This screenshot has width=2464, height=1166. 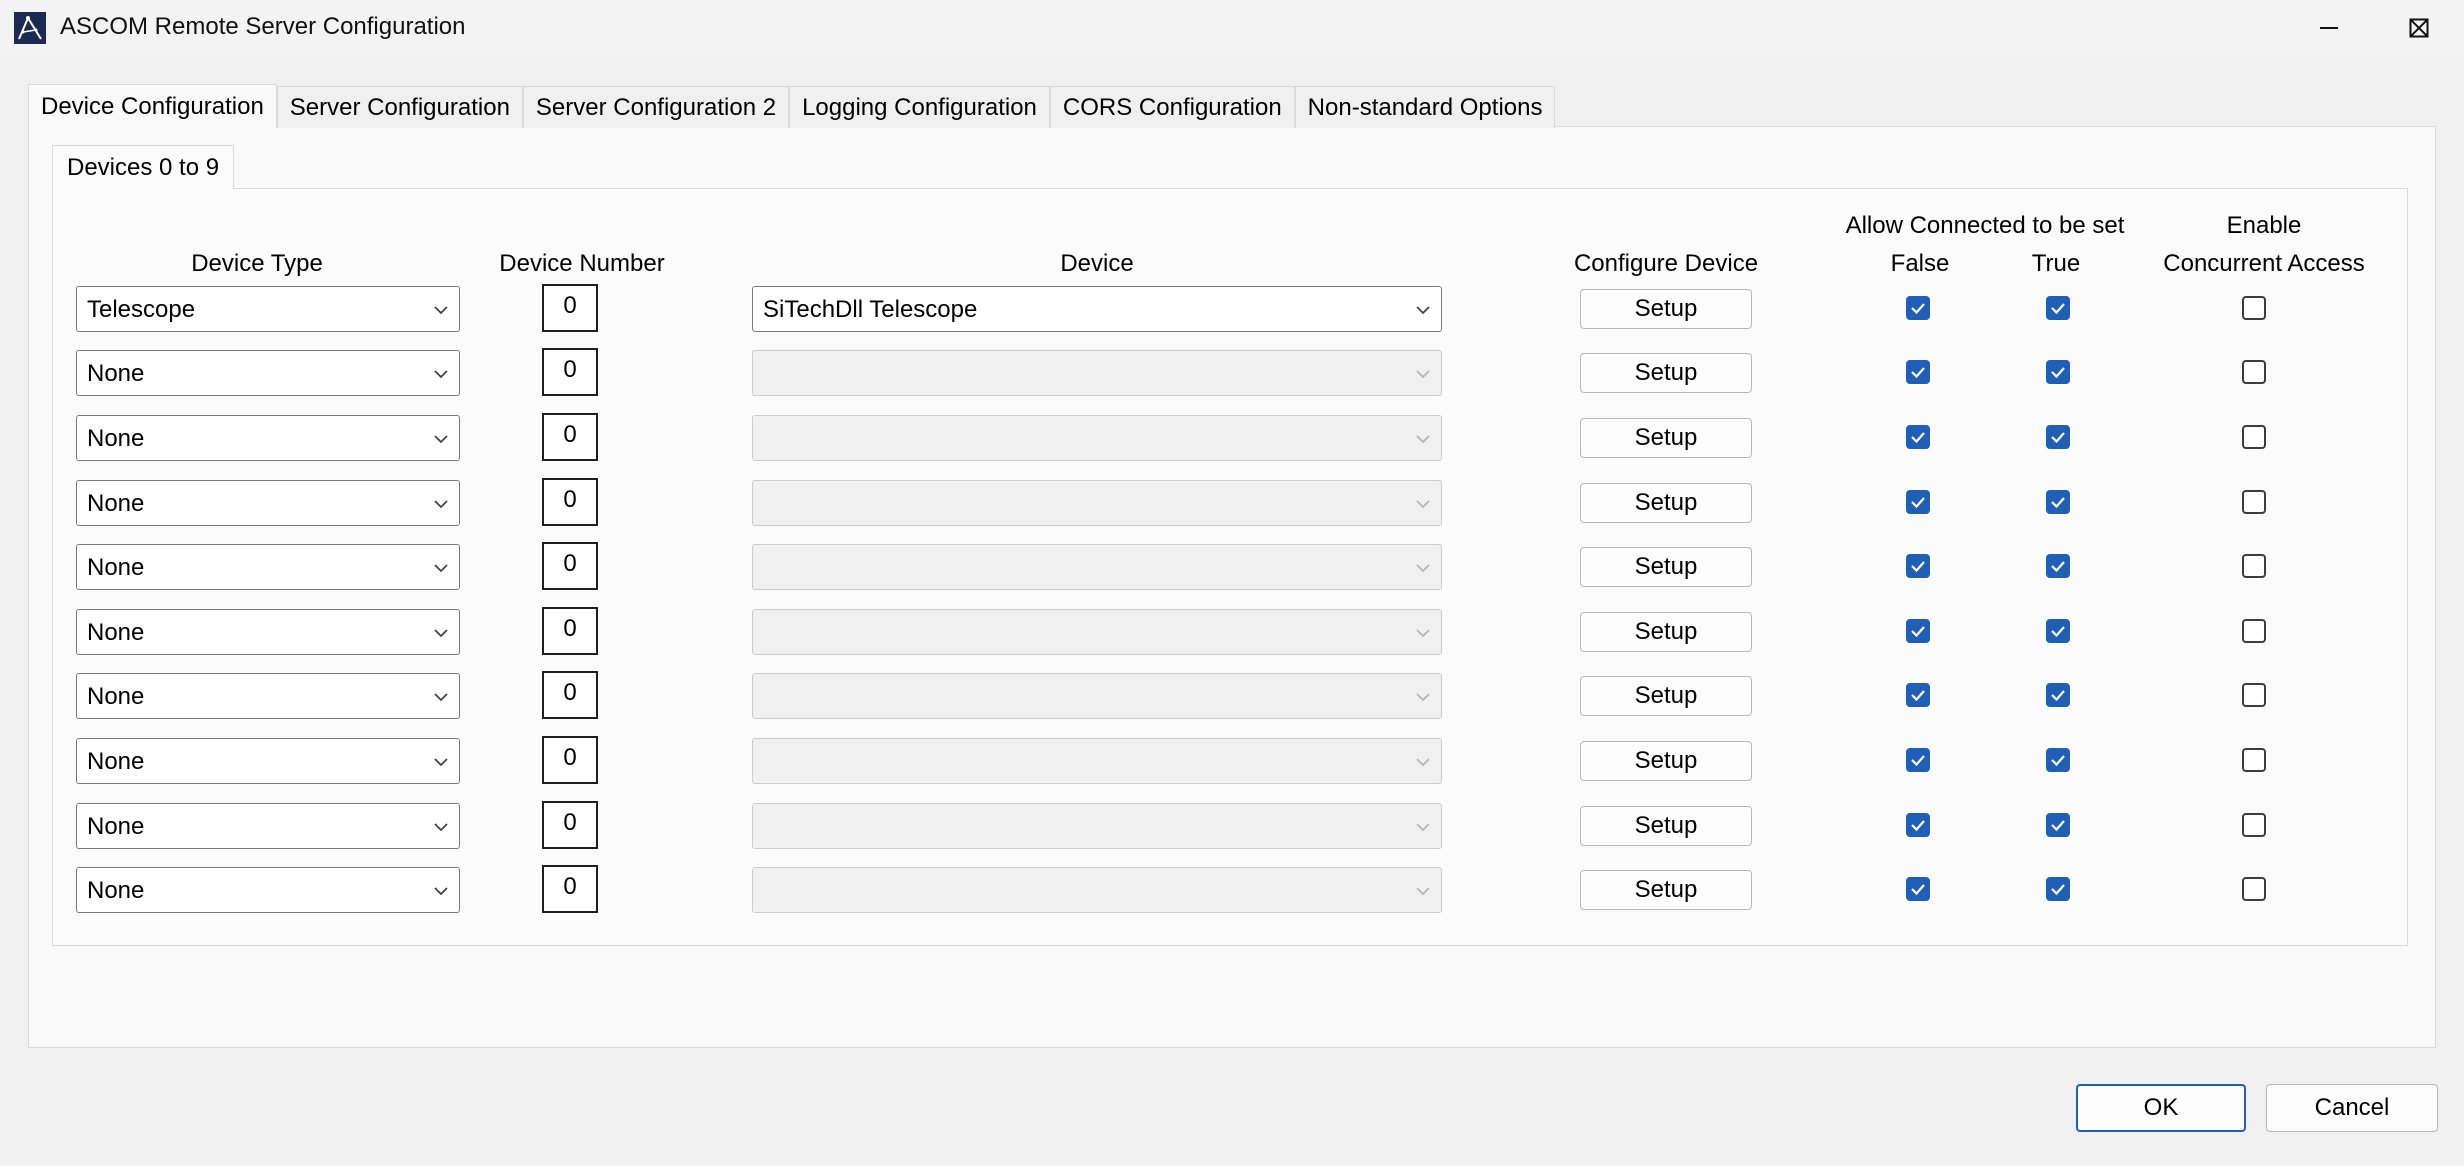 I want to click on close-button, so click(x=2419, y=28).